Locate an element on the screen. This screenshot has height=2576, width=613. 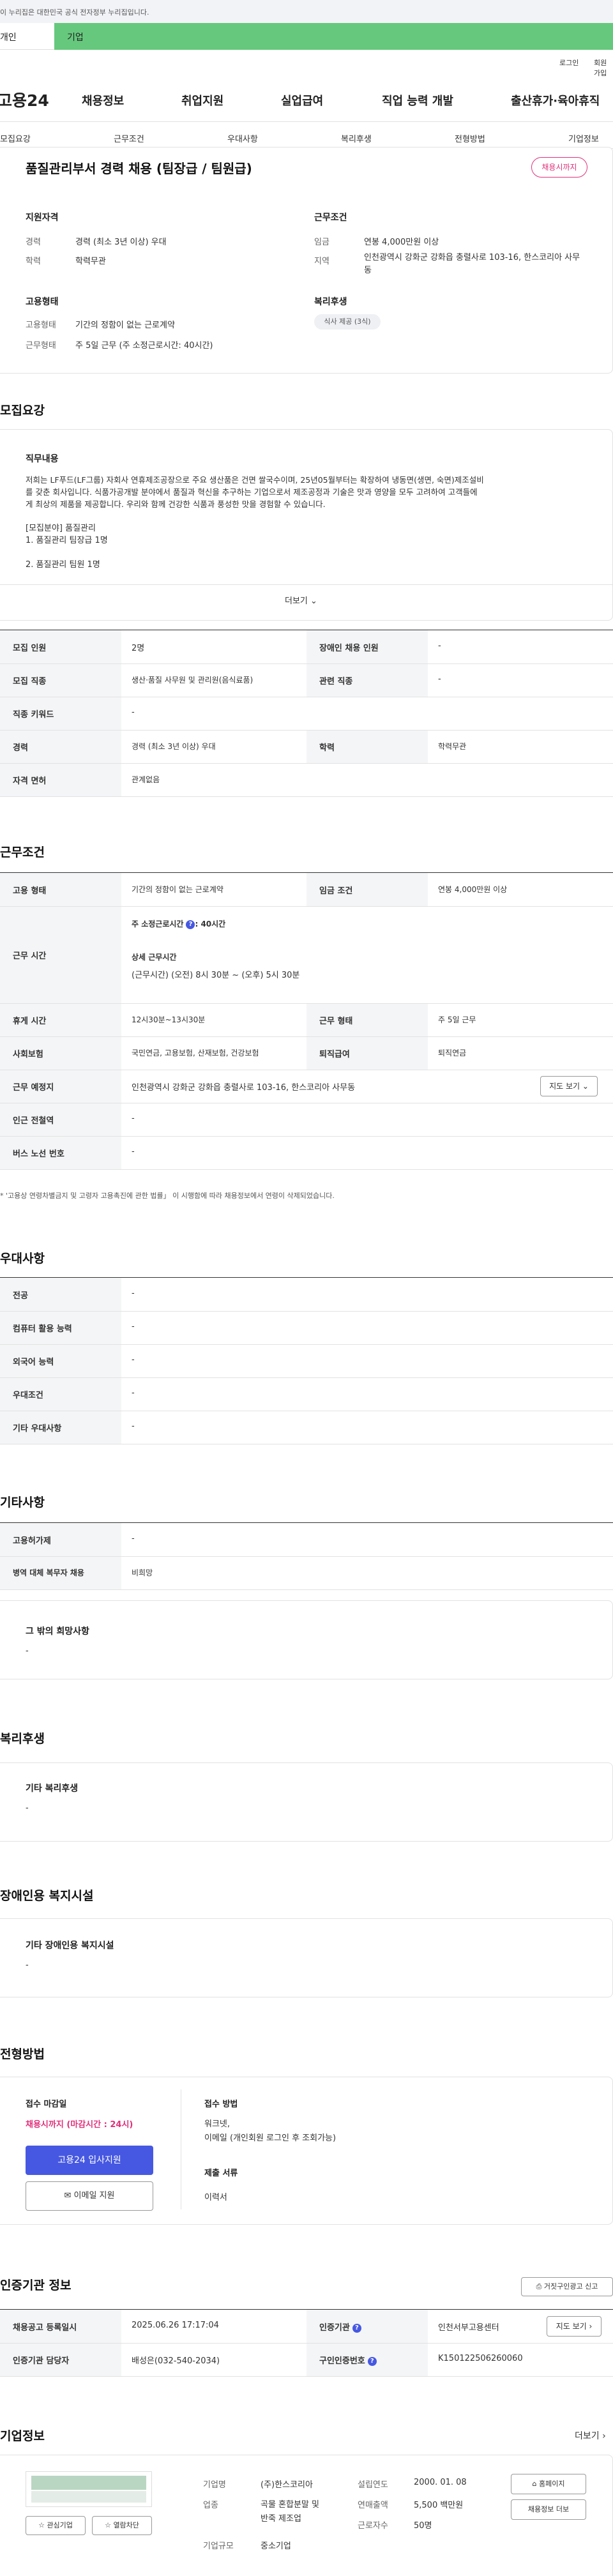
company-logo-image-lower is located at coordinates (88, 2497).